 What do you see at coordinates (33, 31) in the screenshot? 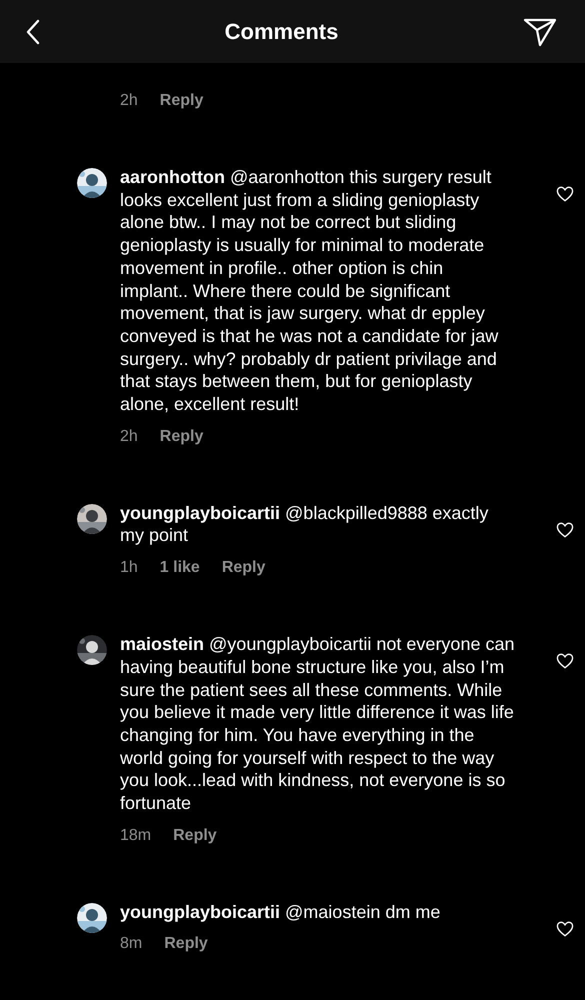
I see `back-icon` at bounding box center [33, 31].